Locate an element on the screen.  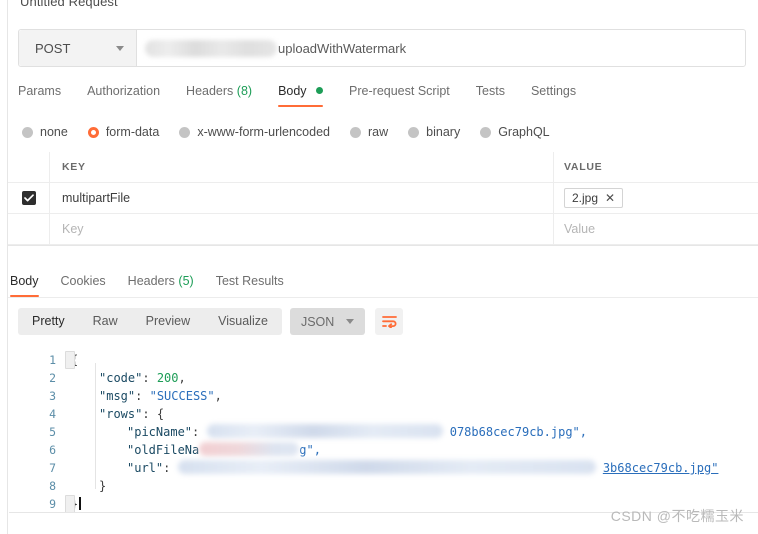
viewer-mode-visualize: Visualize is located at coordinates (243, 321).